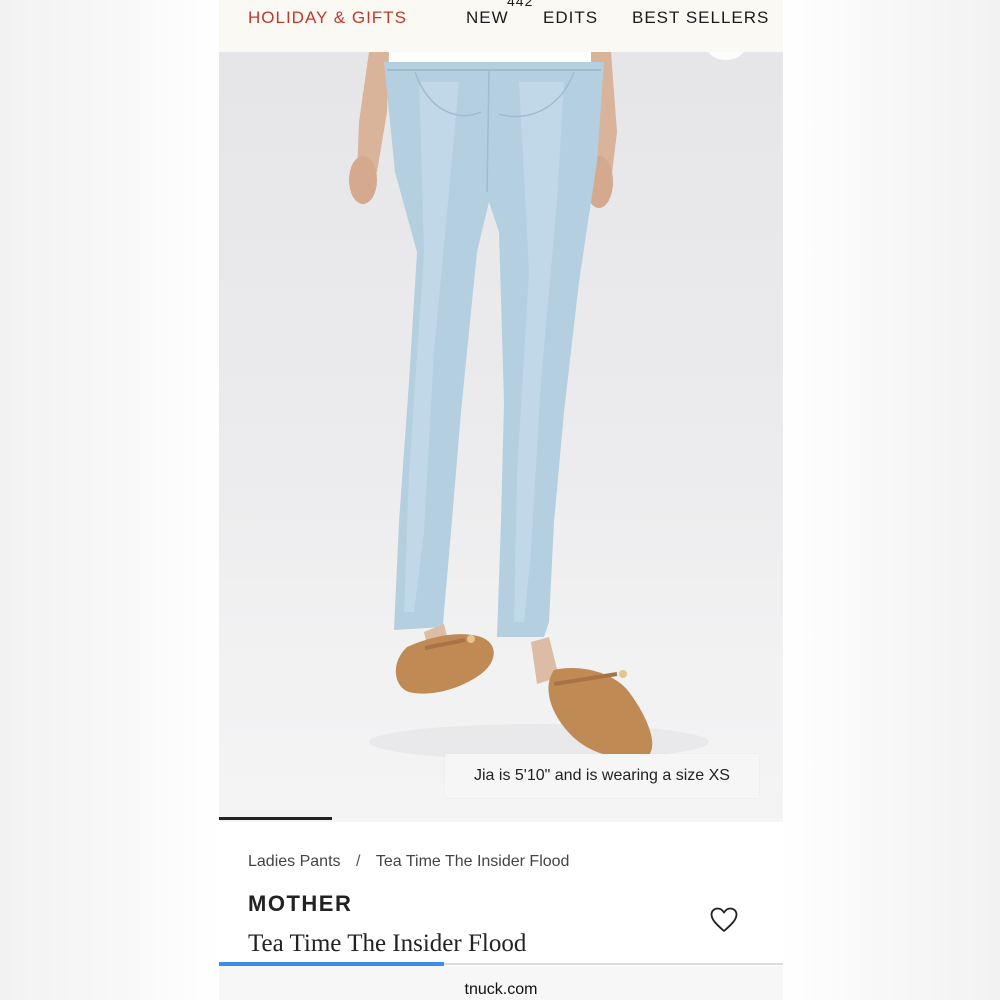 The width and height of the screenshot is (1000, 1000). I want to click on nav-best-sellers: BEST SELLERS, so click(700, 18).